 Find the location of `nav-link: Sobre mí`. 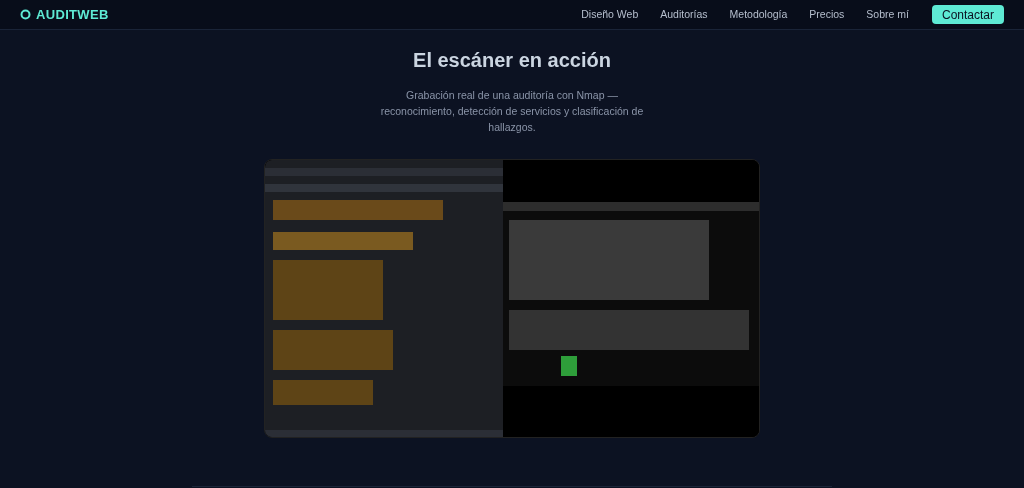

nav-link: Sobre mí is located at coordinates (887, 14).